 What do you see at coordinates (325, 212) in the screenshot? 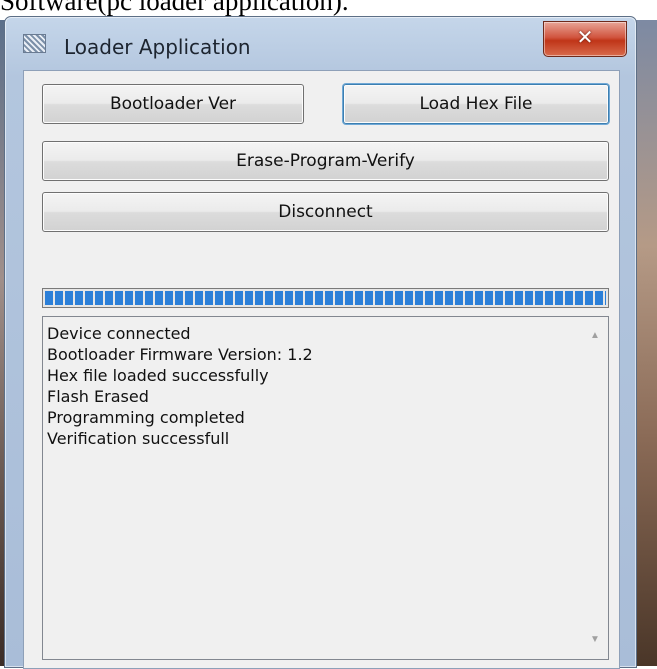
I see `disconnect-button: Disconnect` at bounding box center [325, 212].